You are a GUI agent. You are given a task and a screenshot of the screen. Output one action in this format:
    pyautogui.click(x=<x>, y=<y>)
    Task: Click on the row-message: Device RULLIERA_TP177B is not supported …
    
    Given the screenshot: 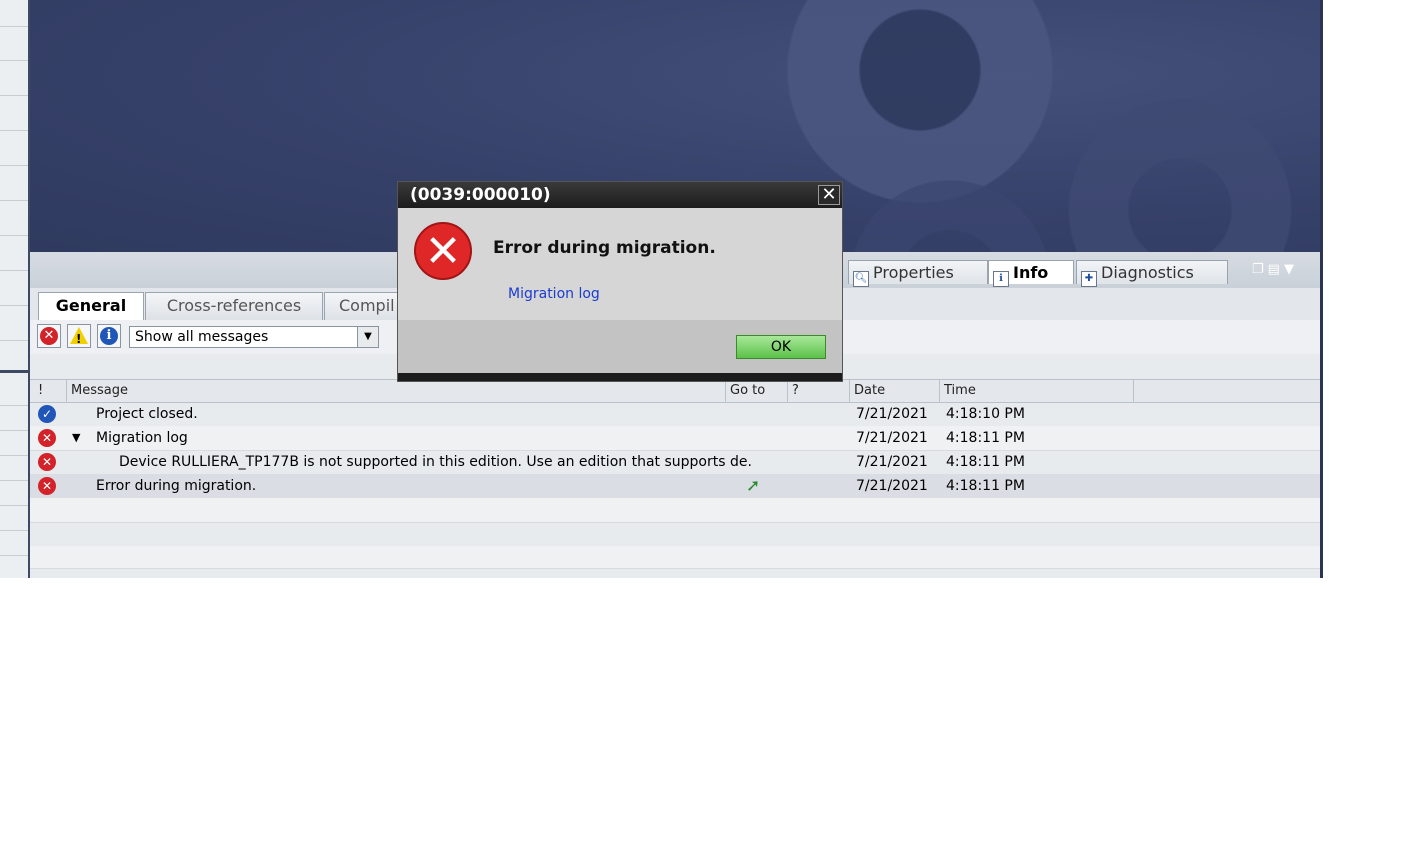 What is the action you would take?
    pyautogui.click(x=435, y=462)
    